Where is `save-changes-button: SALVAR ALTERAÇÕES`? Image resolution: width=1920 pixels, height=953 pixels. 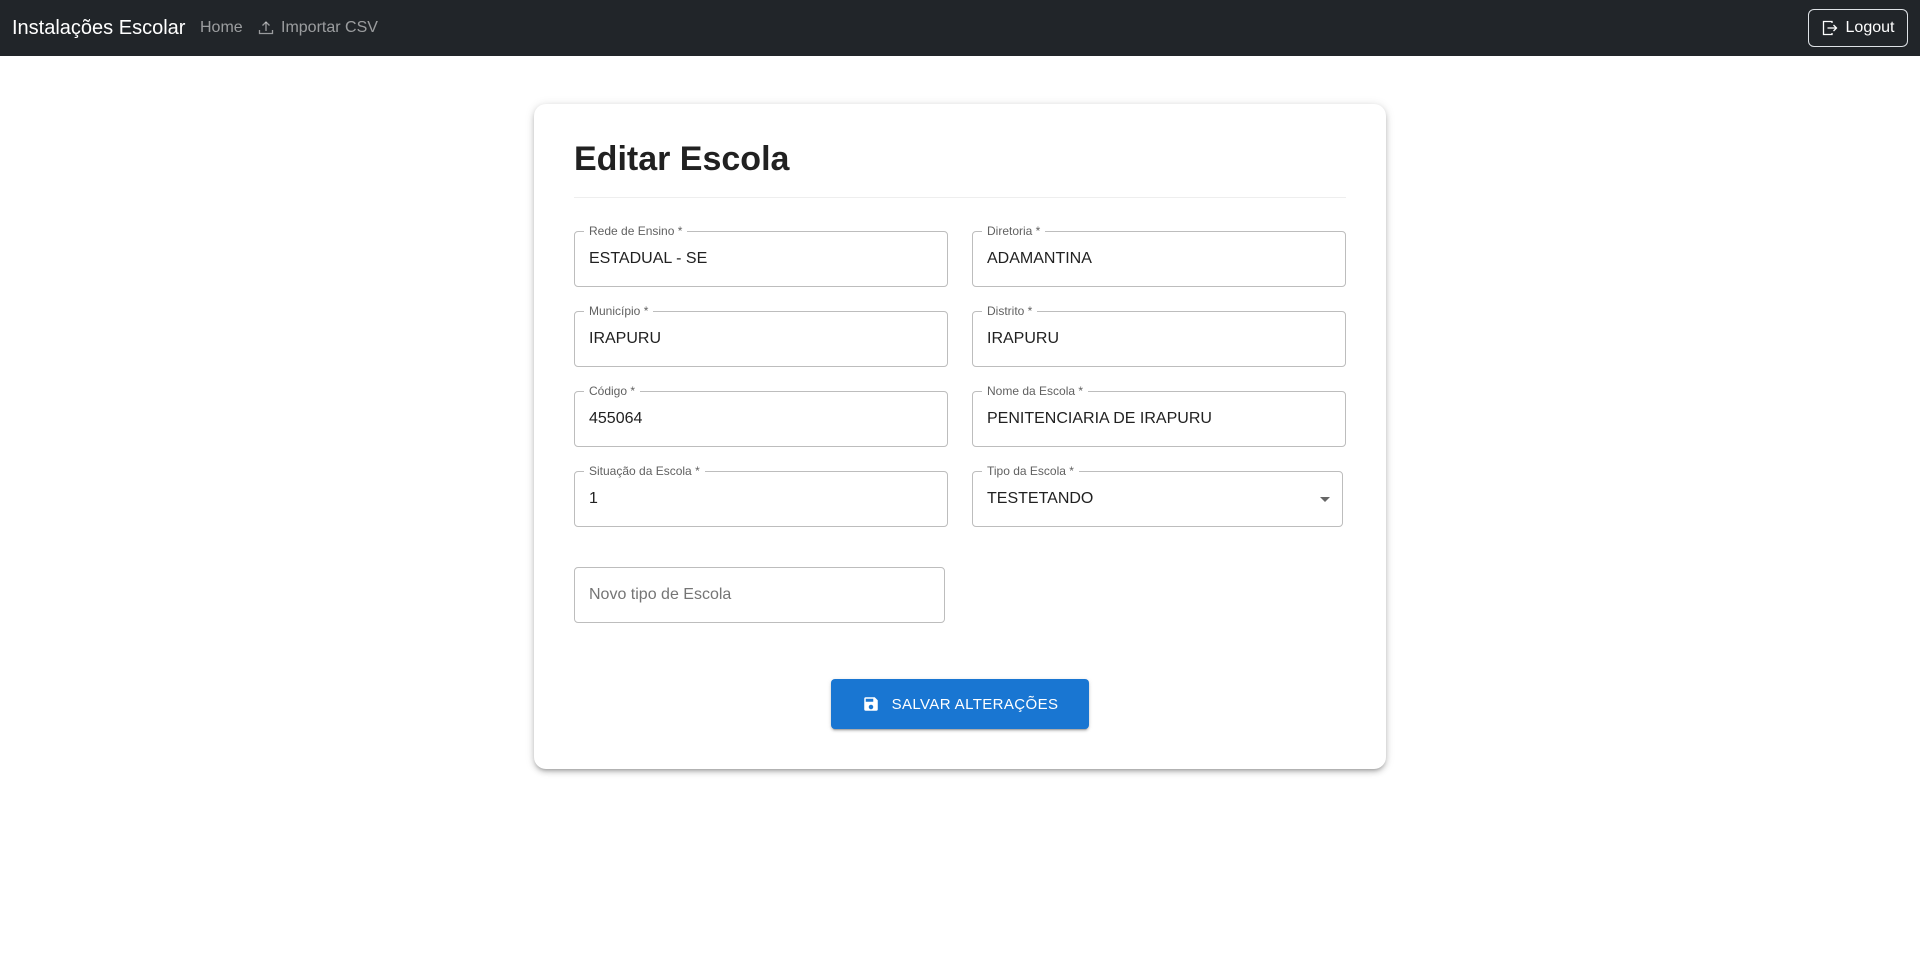
save-changes-button: SALVAR ALTERAÇÕES is located at coordinates (960, 704).